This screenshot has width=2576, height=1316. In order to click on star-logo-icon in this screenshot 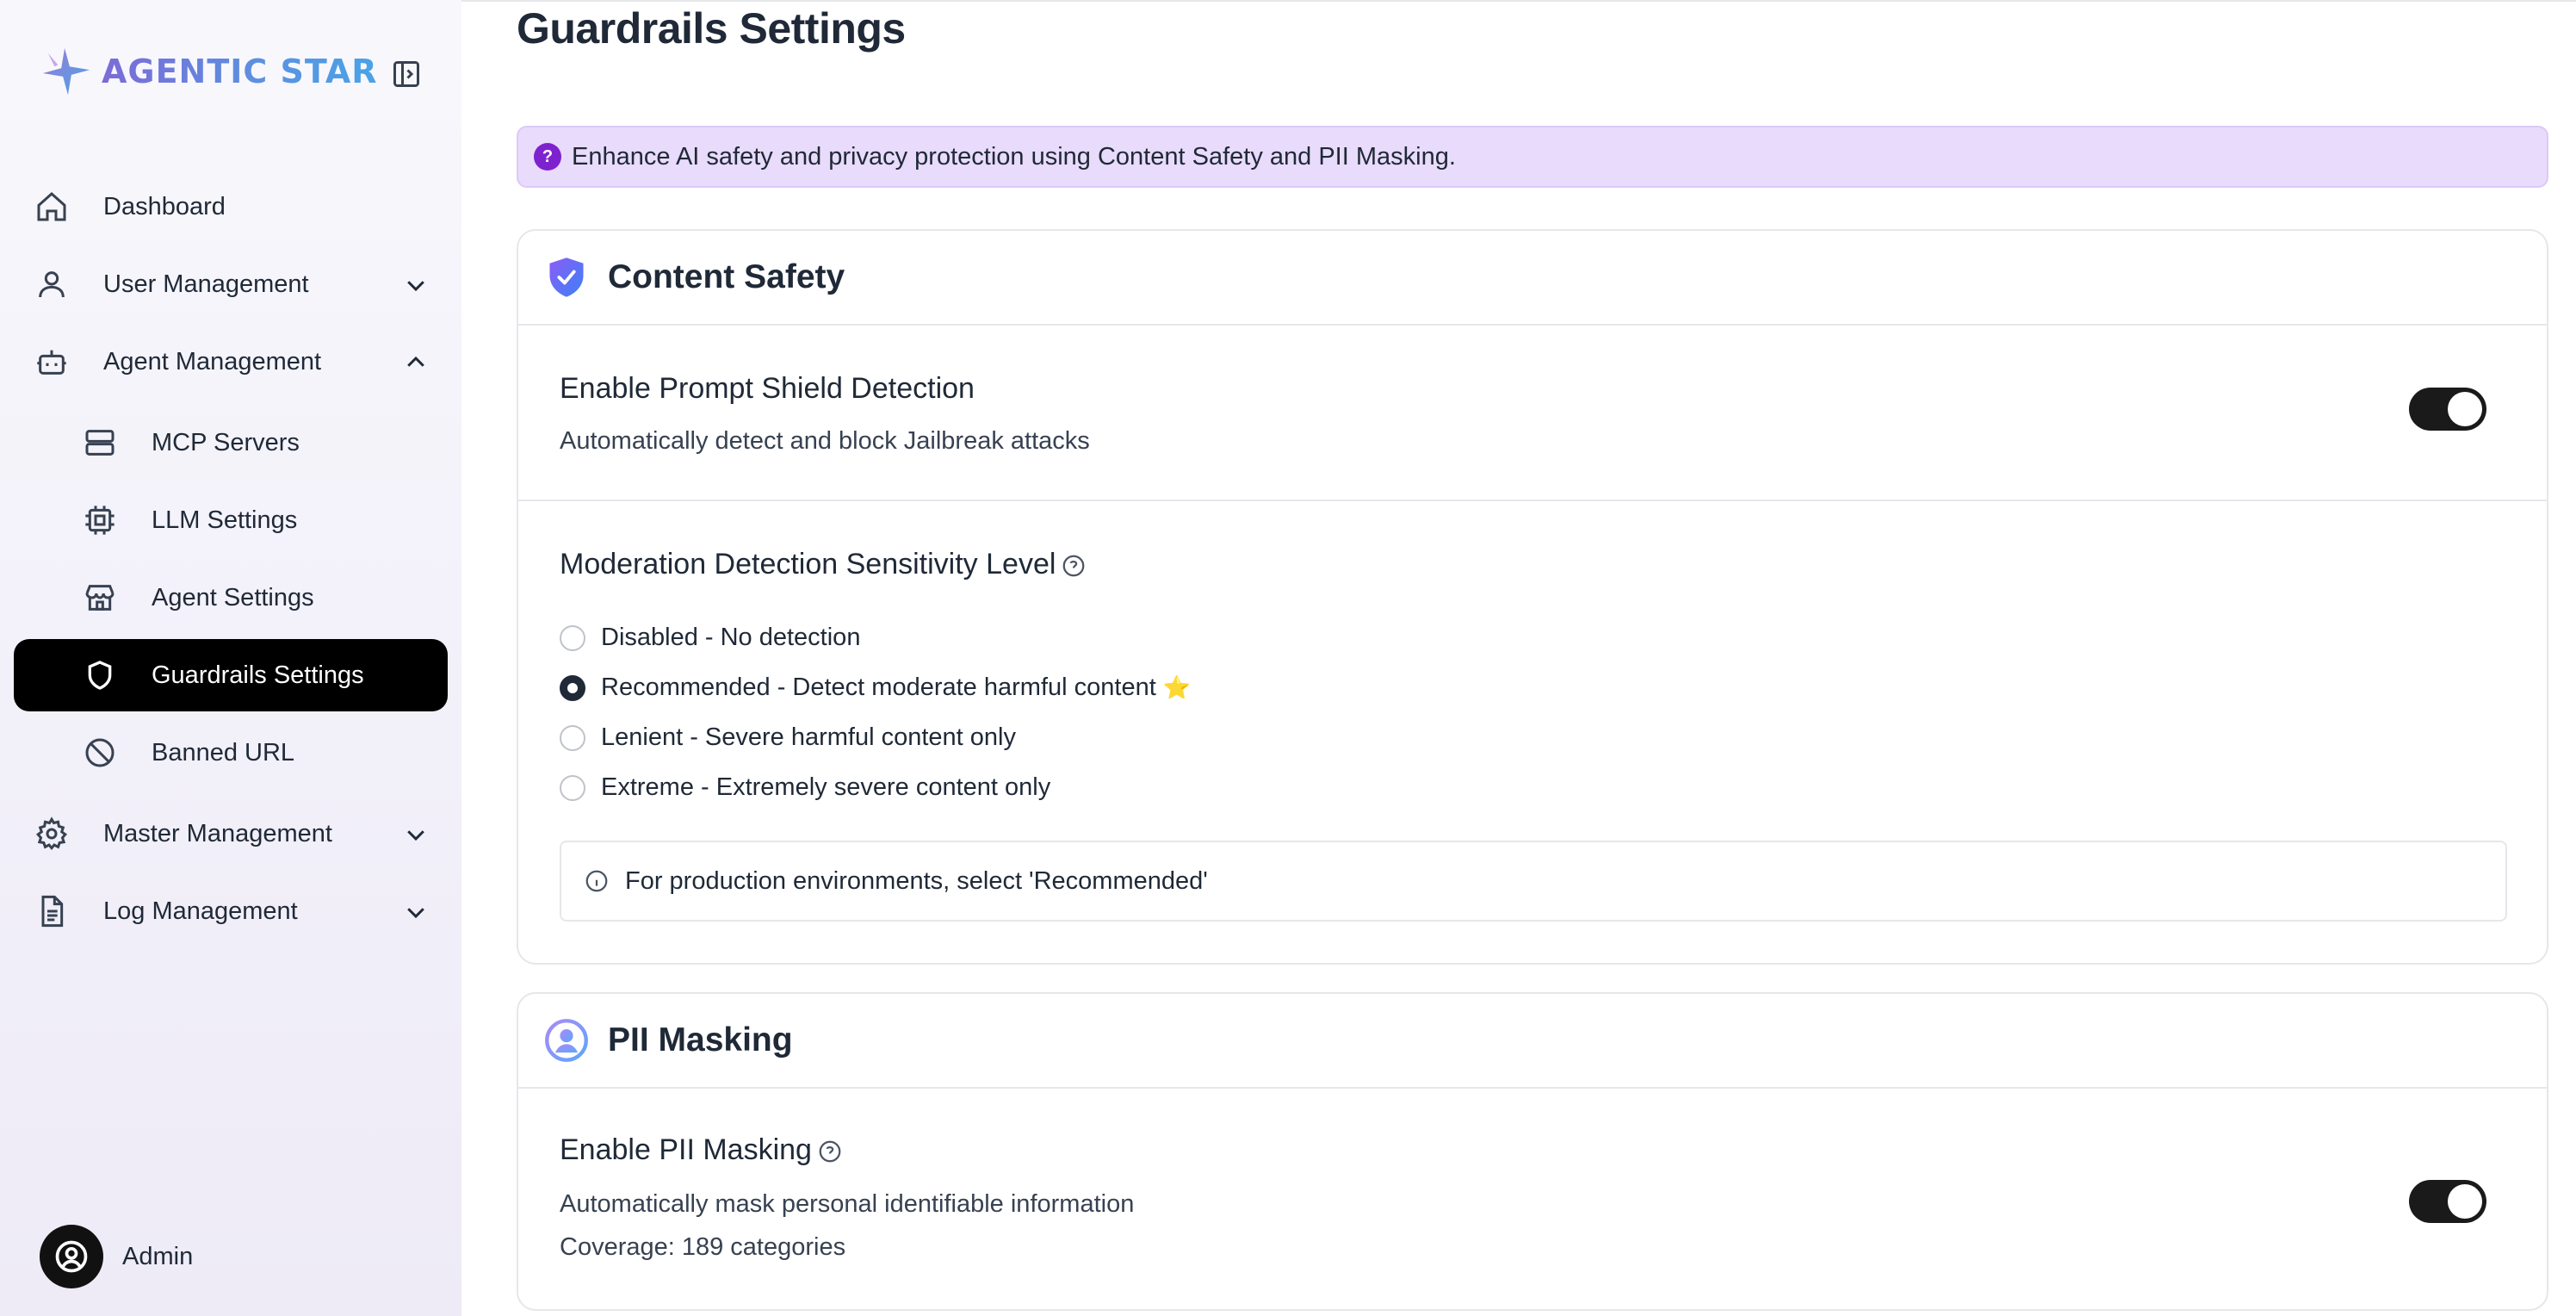, I will do `click(66, 71)`.